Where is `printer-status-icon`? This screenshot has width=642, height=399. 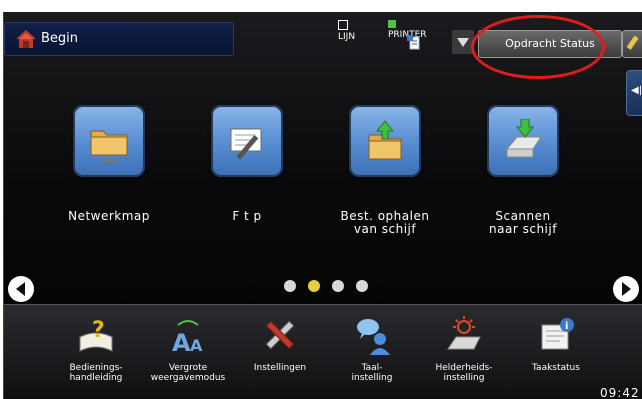 printer-status-icon is located at coordinates (392, 24).